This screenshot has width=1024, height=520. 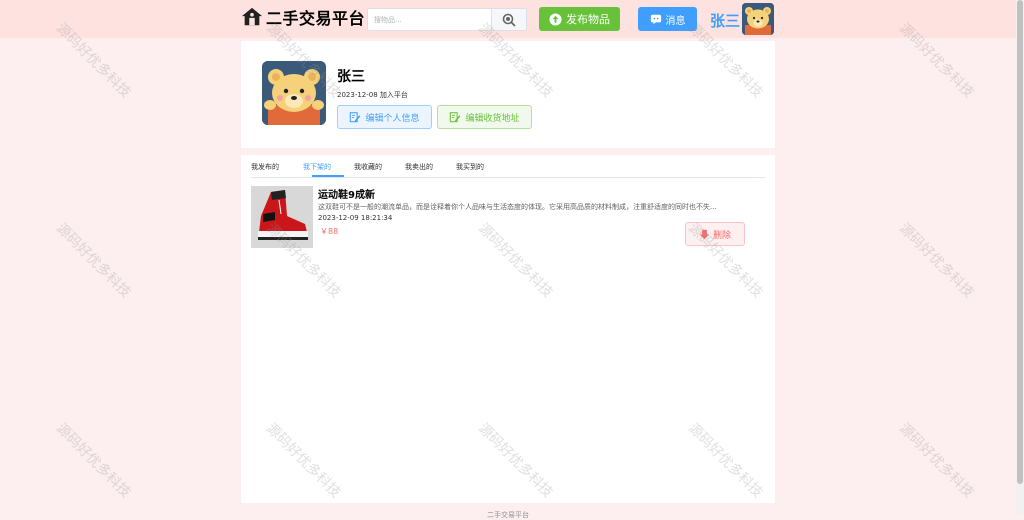 What do you see at coordinates (455, 117) in the screenshot?
I see `address-edit-icon` at bounding box center [455, 117].